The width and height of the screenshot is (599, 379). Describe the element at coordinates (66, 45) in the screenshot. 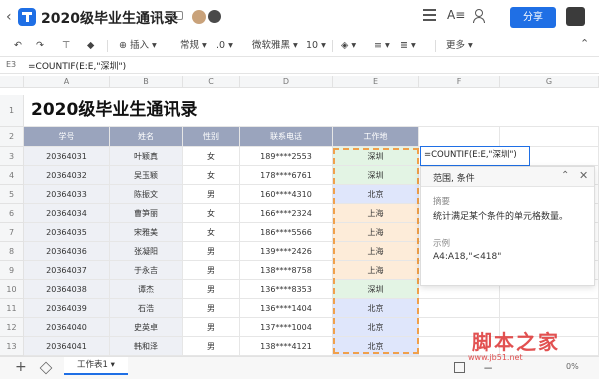

I see `format-painter-icon: ⊤` at that location.